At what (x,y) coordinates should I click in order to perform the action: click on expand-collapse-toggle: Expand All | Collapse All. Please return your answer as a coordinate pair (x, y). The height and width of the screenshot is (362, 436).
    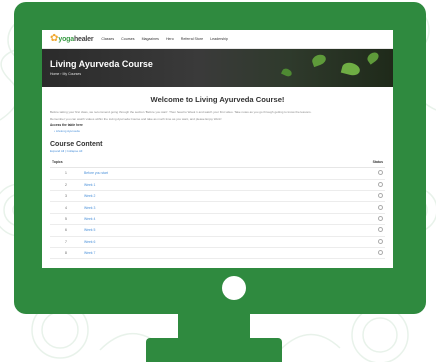
    Looking at the image, I should click on (217, 151).